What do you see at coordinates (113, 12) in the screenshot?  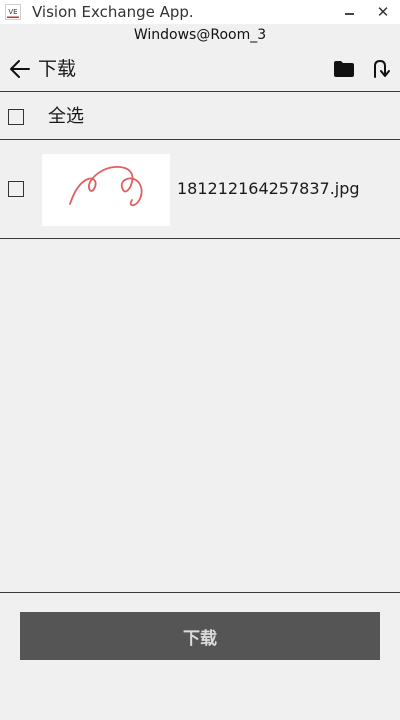 I see `window-title: Vision Exchange App.` at bounding box center [113, 12].